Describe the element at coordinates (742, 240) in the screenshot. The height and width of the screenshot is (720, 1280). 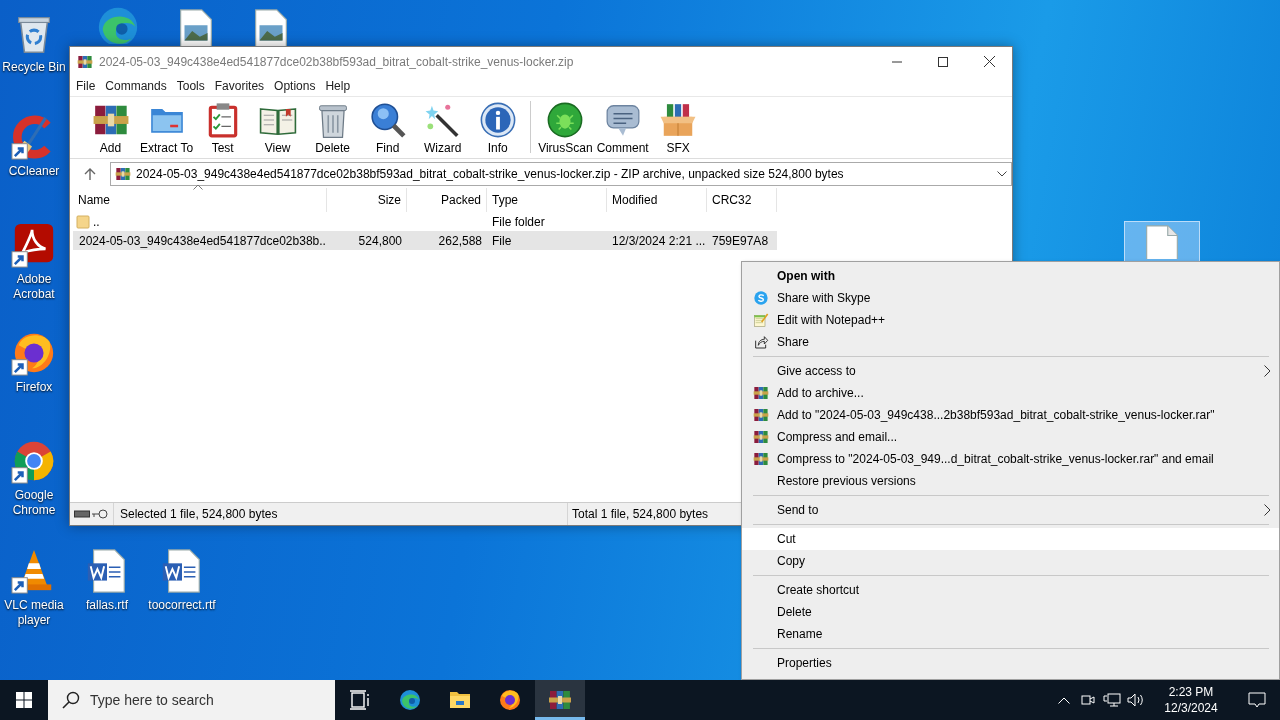
I see `table-cell: 759E97A8` at that location.